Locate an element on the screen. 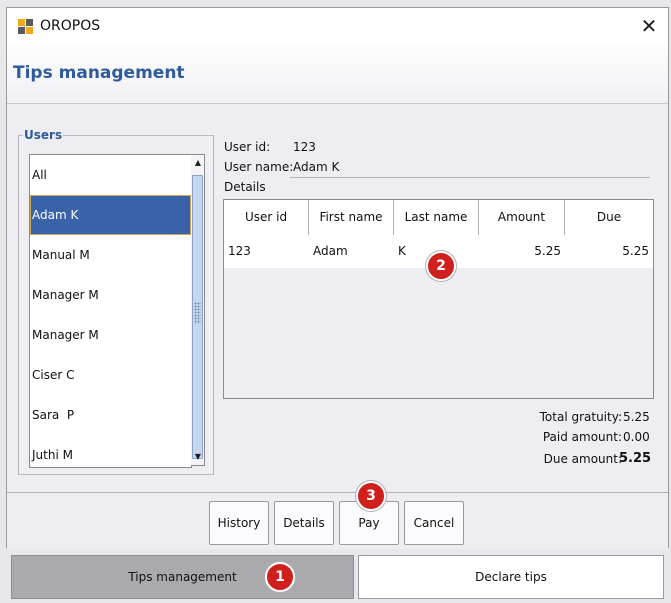 This screenshot has height=603, width=671. user-list-item: Ciser C is located at coordinates (110, 375).